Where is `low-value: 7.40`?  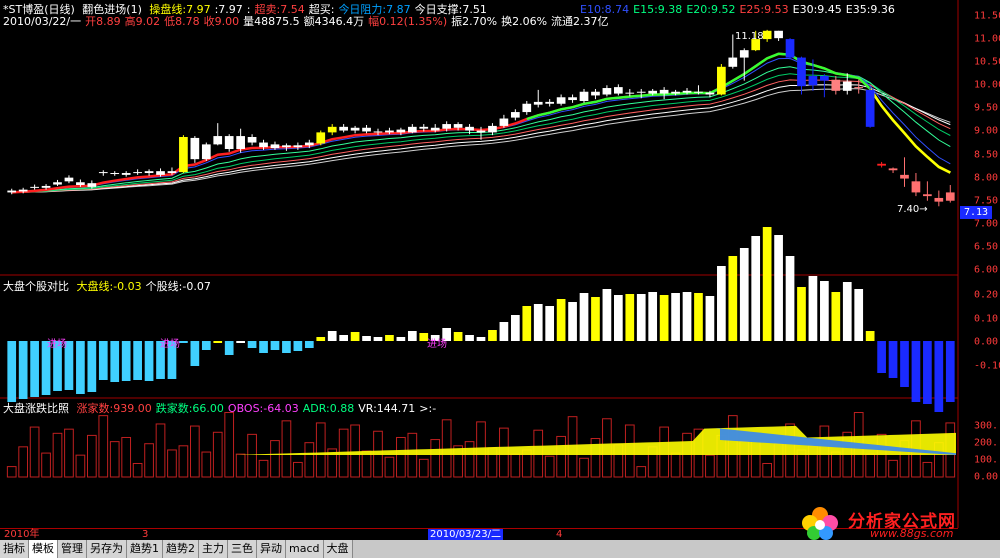
low-value: 7.40 is located at coordinates (908, 209).